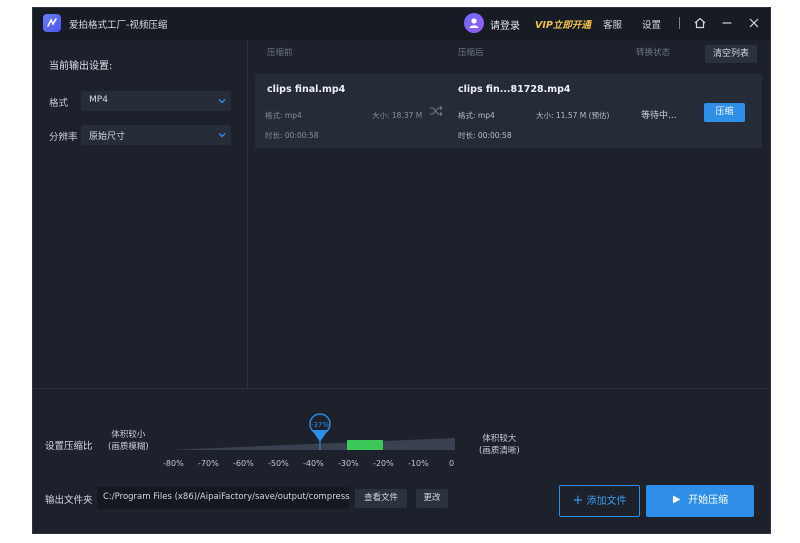 The image size is (800, 543). I want to click on source-duration: 时长: 00:00:58, so click(292, 135).